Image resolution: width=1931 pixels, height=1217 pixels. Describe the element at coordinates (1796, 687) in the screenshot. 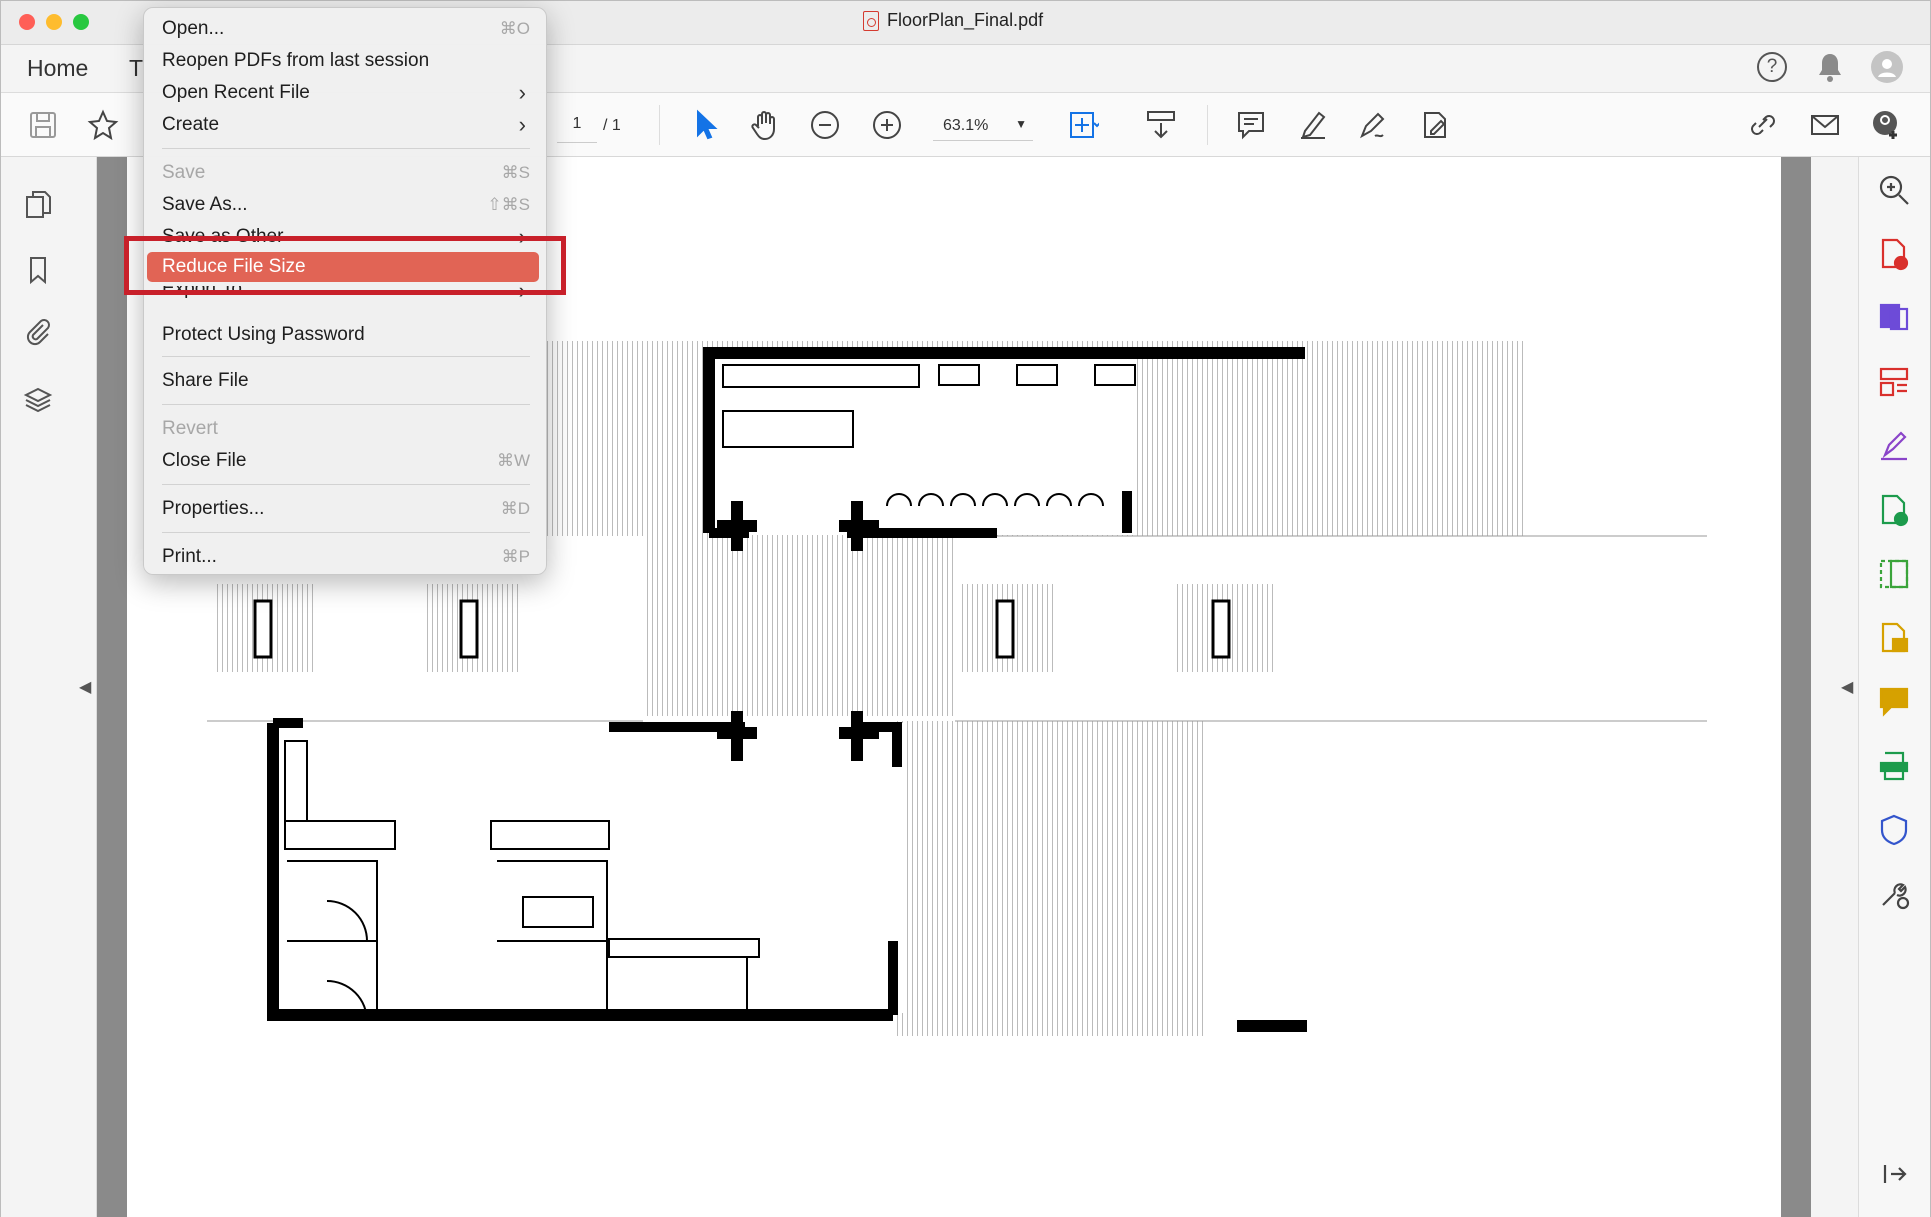

I see `page-gutter-right` at that location.